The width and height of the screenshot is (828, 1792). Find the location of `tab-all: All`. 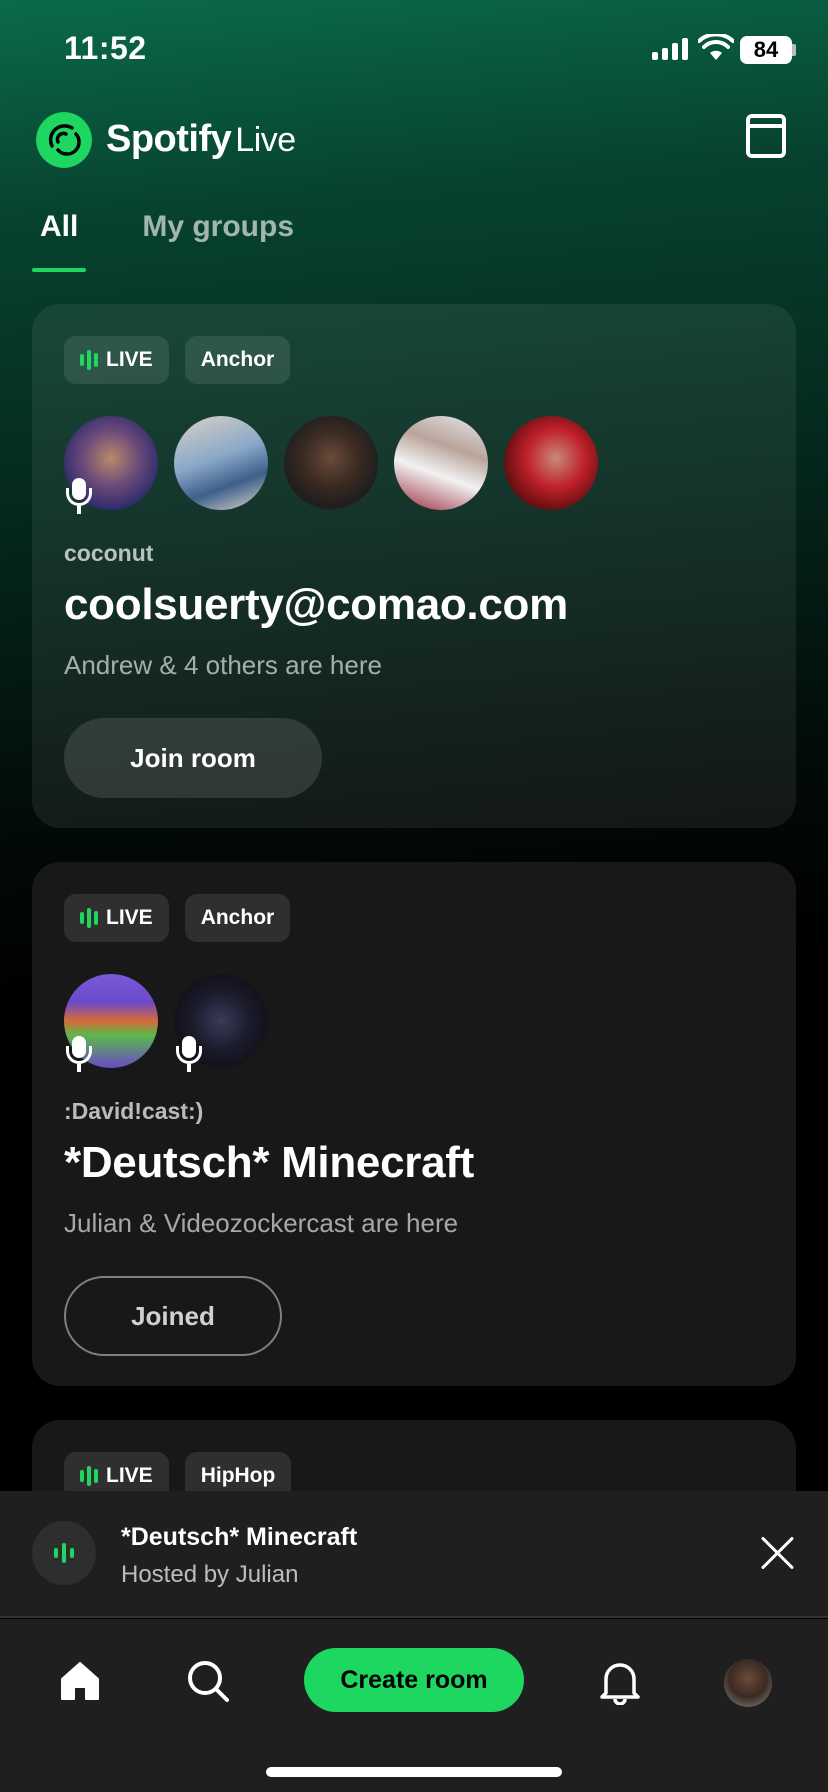

tab-all: All is located at coordinates (59, 239).